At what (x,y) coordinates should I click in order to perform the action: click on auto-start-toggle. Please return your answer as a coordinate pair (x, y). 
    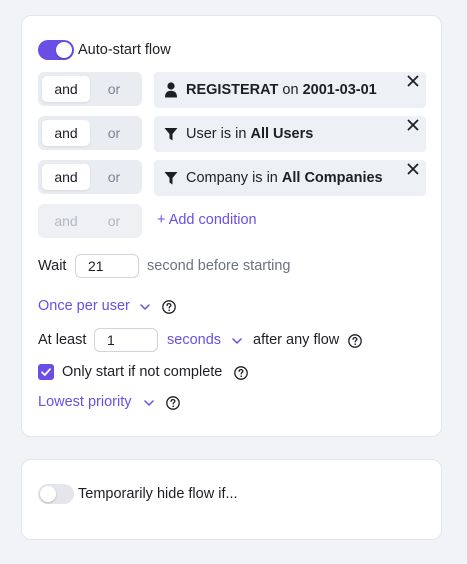
    Looking at the image, I should click on (56, 50).